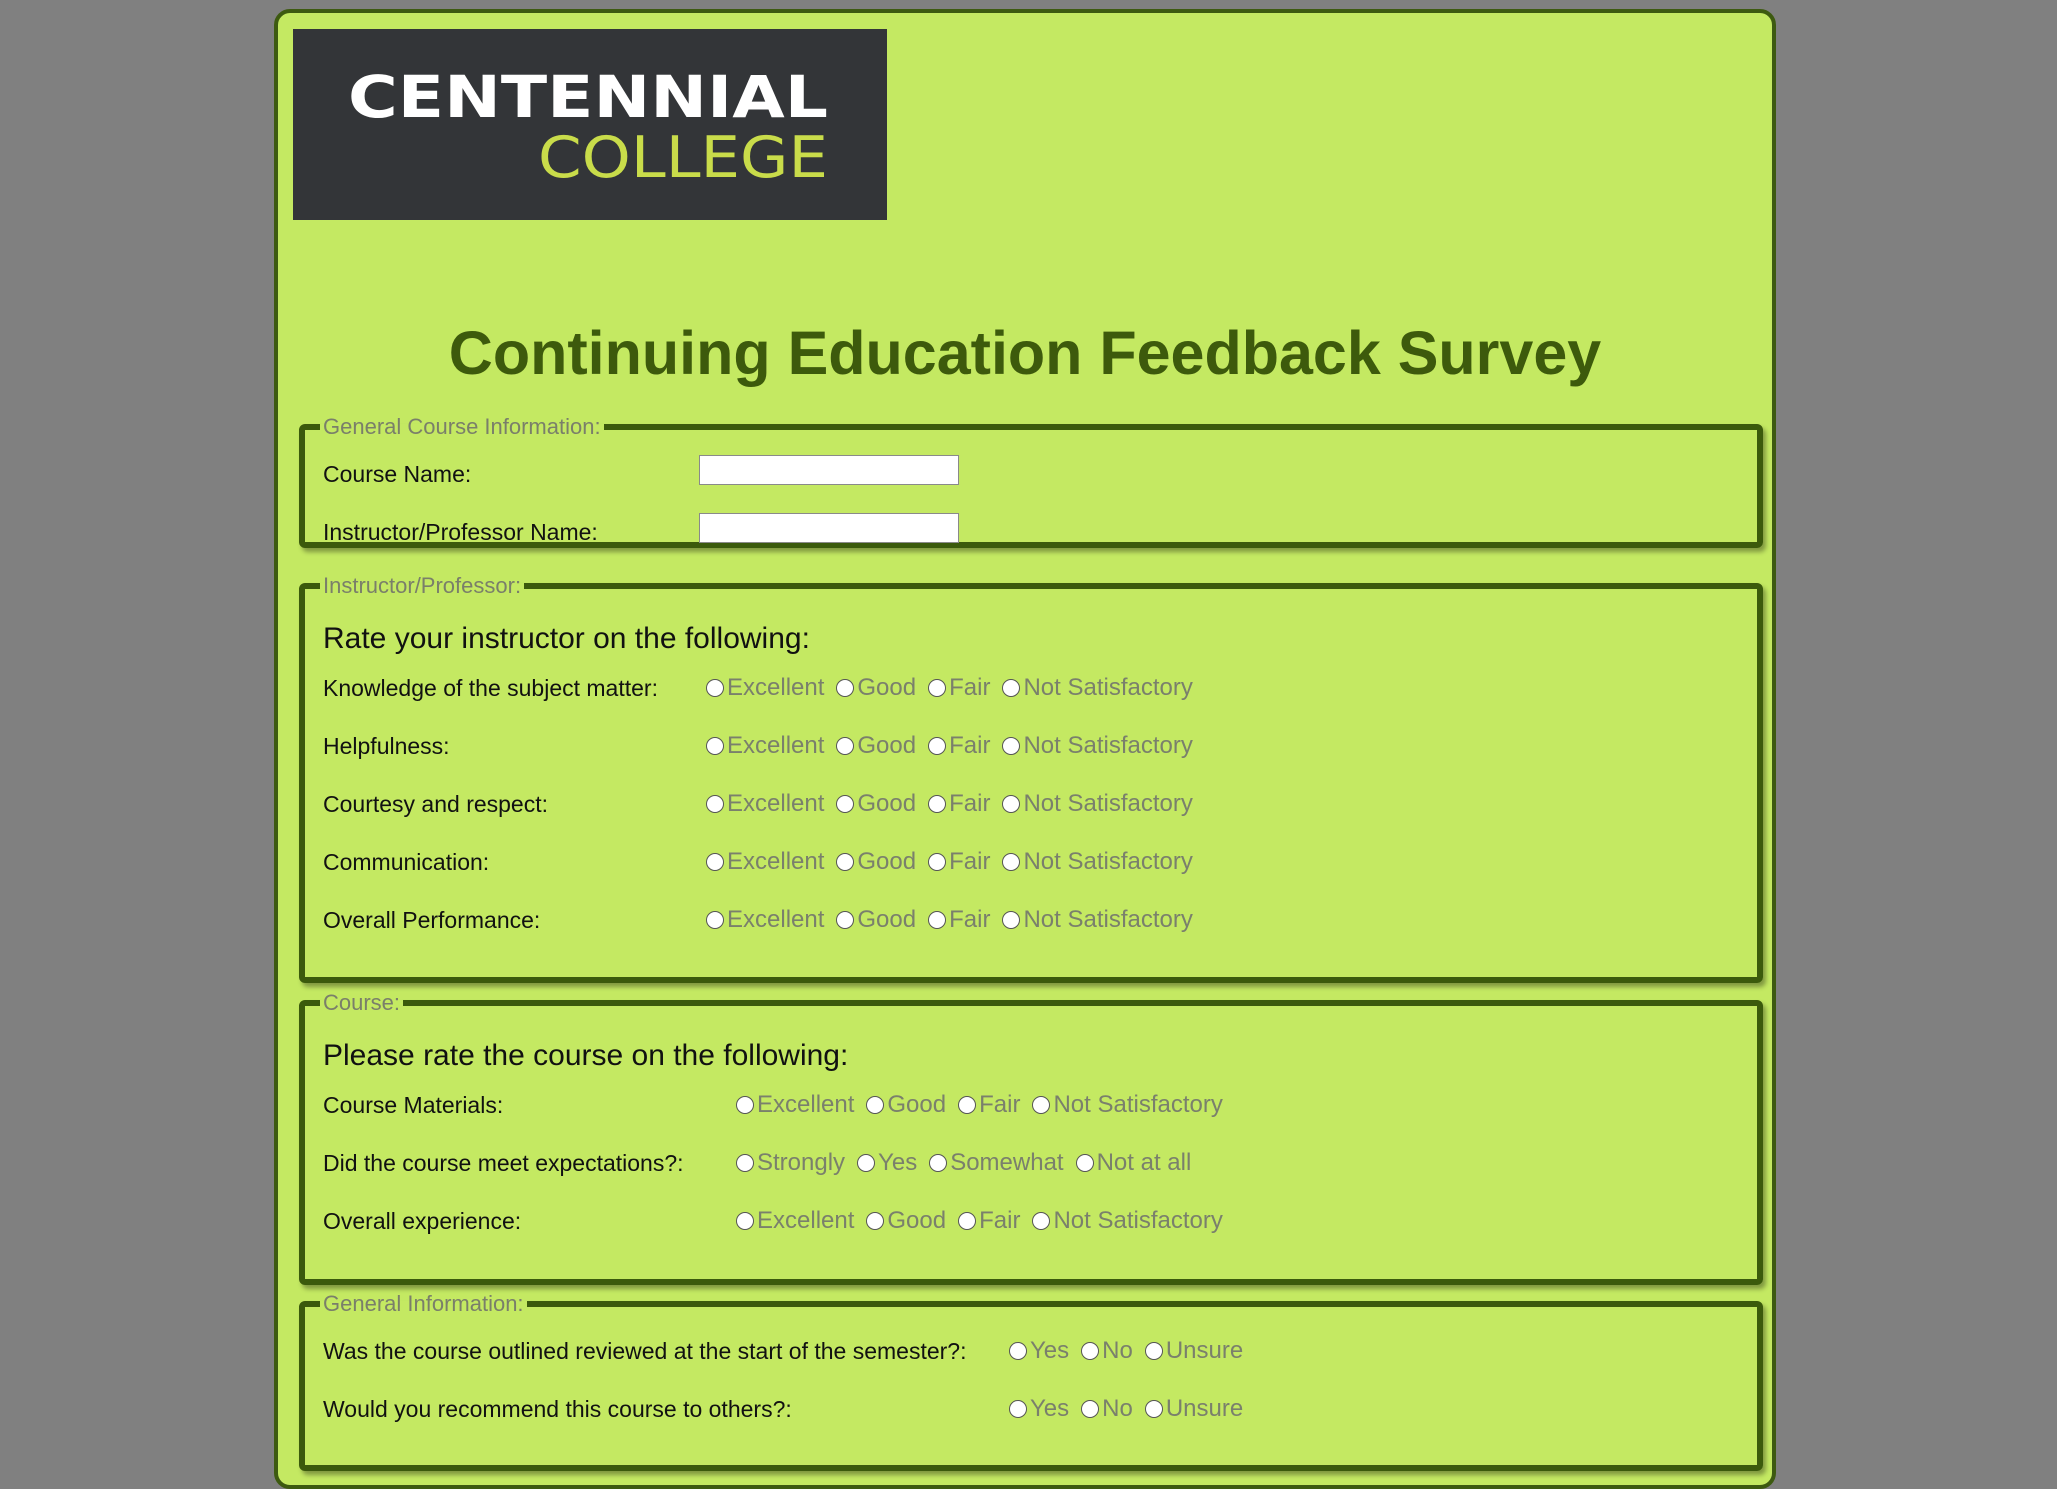  I want to click on radio-option-label: Not Satisfactory, so click(1108, 861).